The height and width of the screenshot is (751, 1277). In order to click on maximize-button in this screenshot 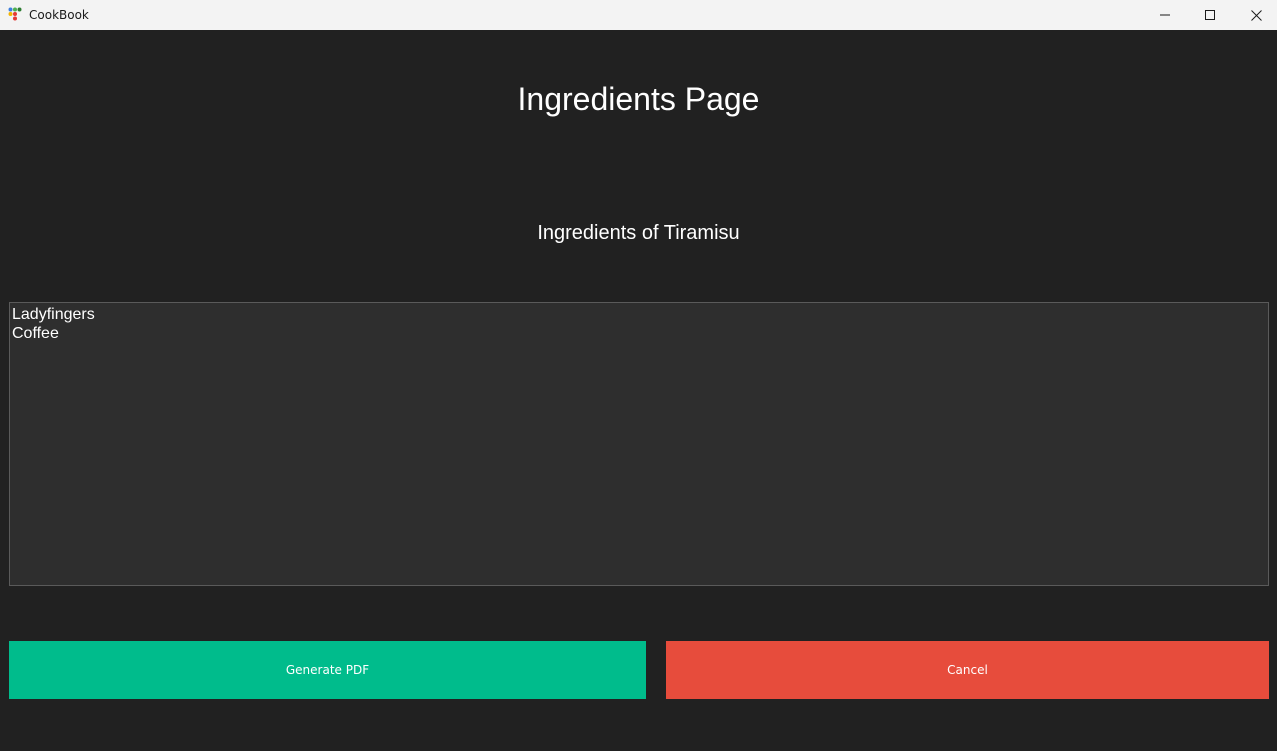, I will do `click(1210, 15)`.